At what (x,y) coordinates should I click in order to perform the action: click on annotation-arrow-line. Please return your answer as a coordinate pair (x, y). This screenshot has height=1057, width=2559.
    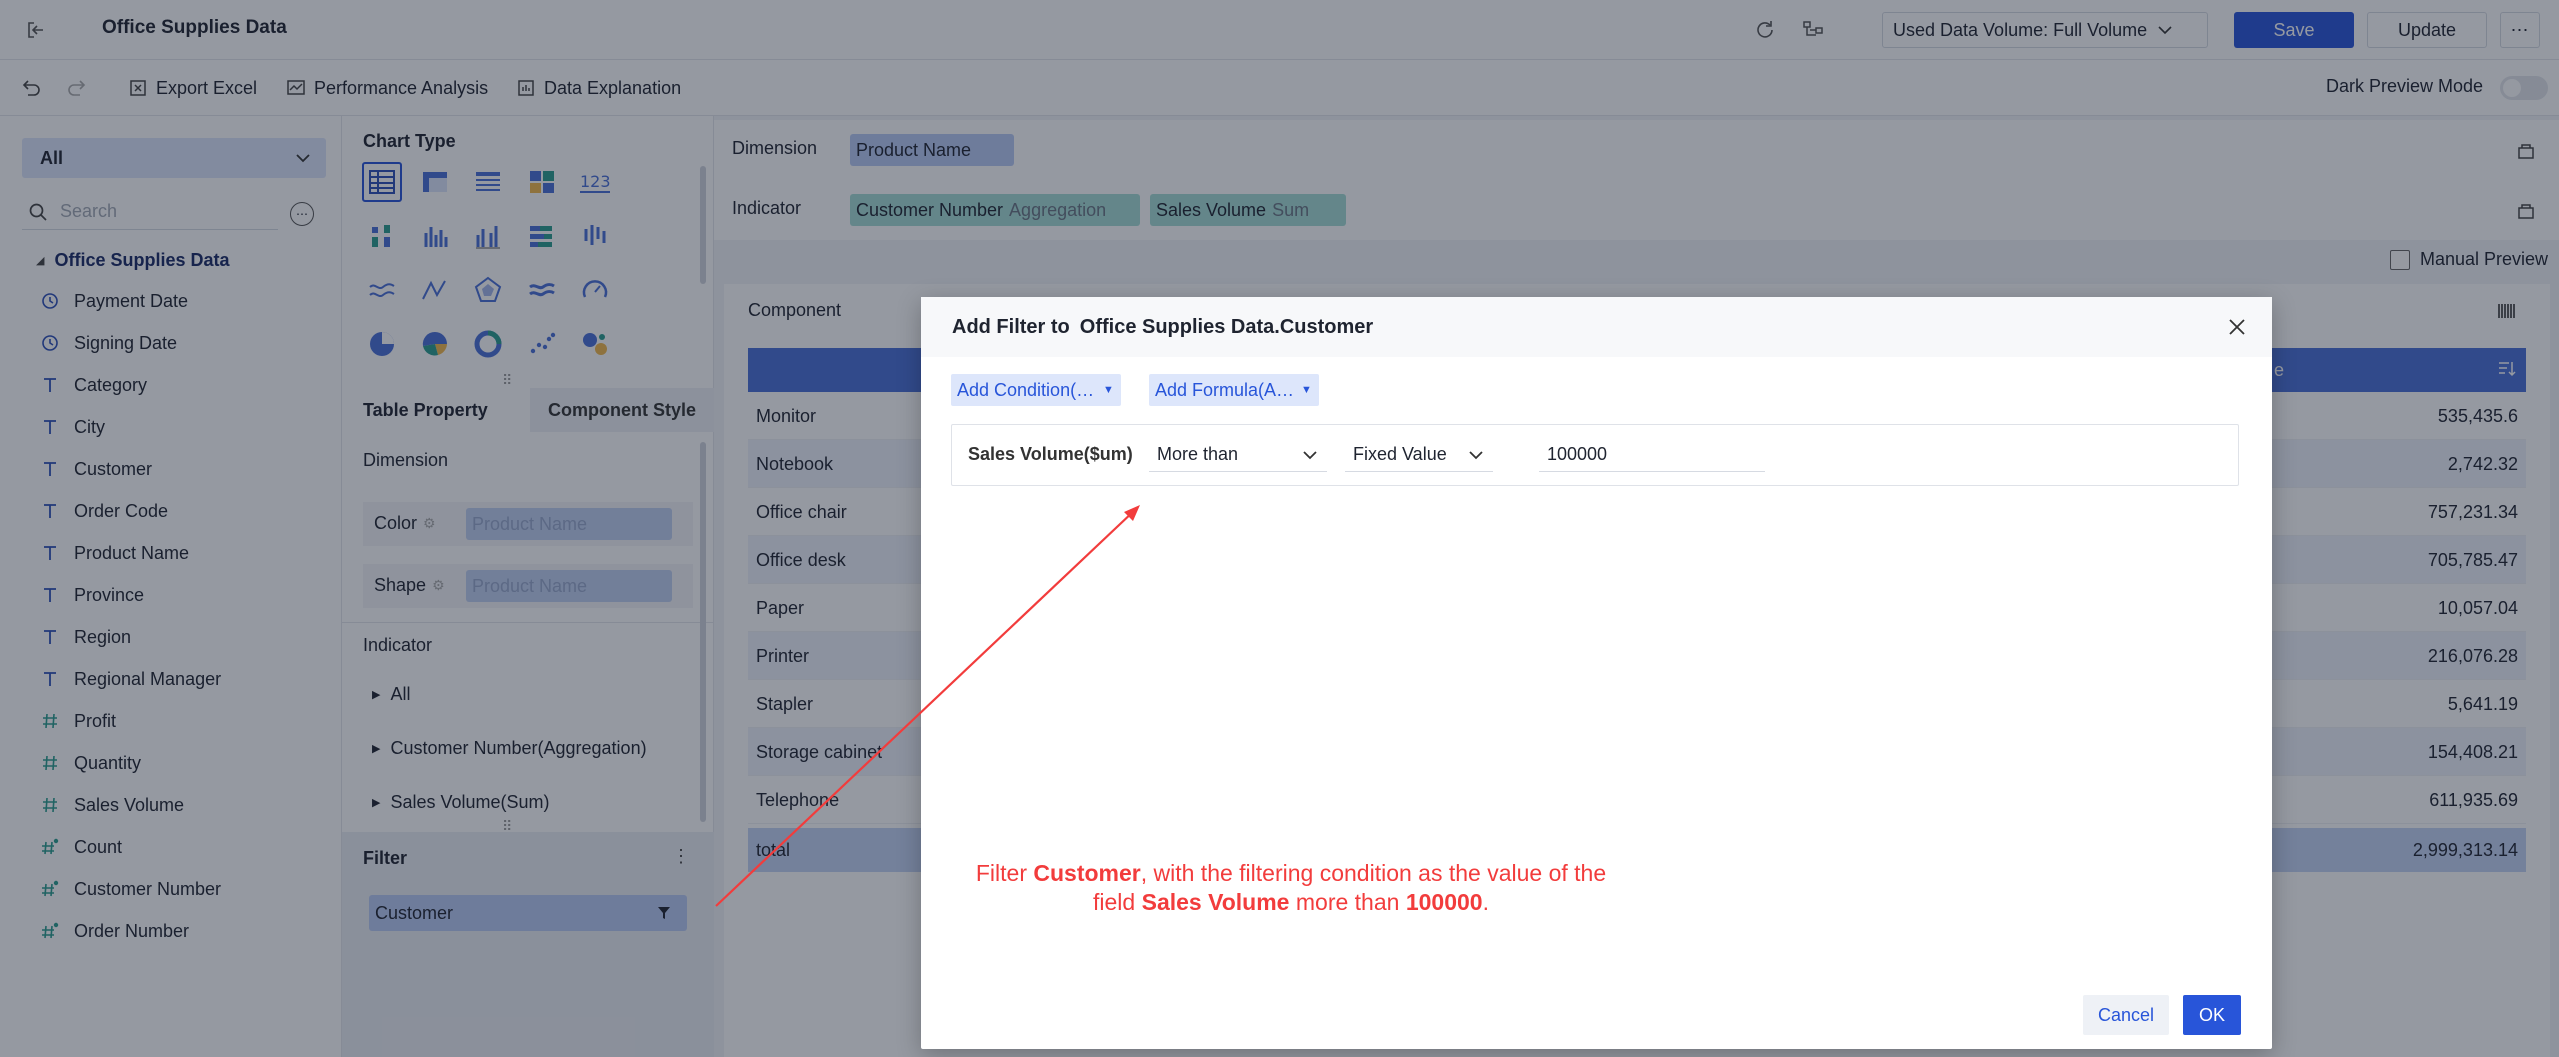
    Looking at the image, I should click on (926, 707).